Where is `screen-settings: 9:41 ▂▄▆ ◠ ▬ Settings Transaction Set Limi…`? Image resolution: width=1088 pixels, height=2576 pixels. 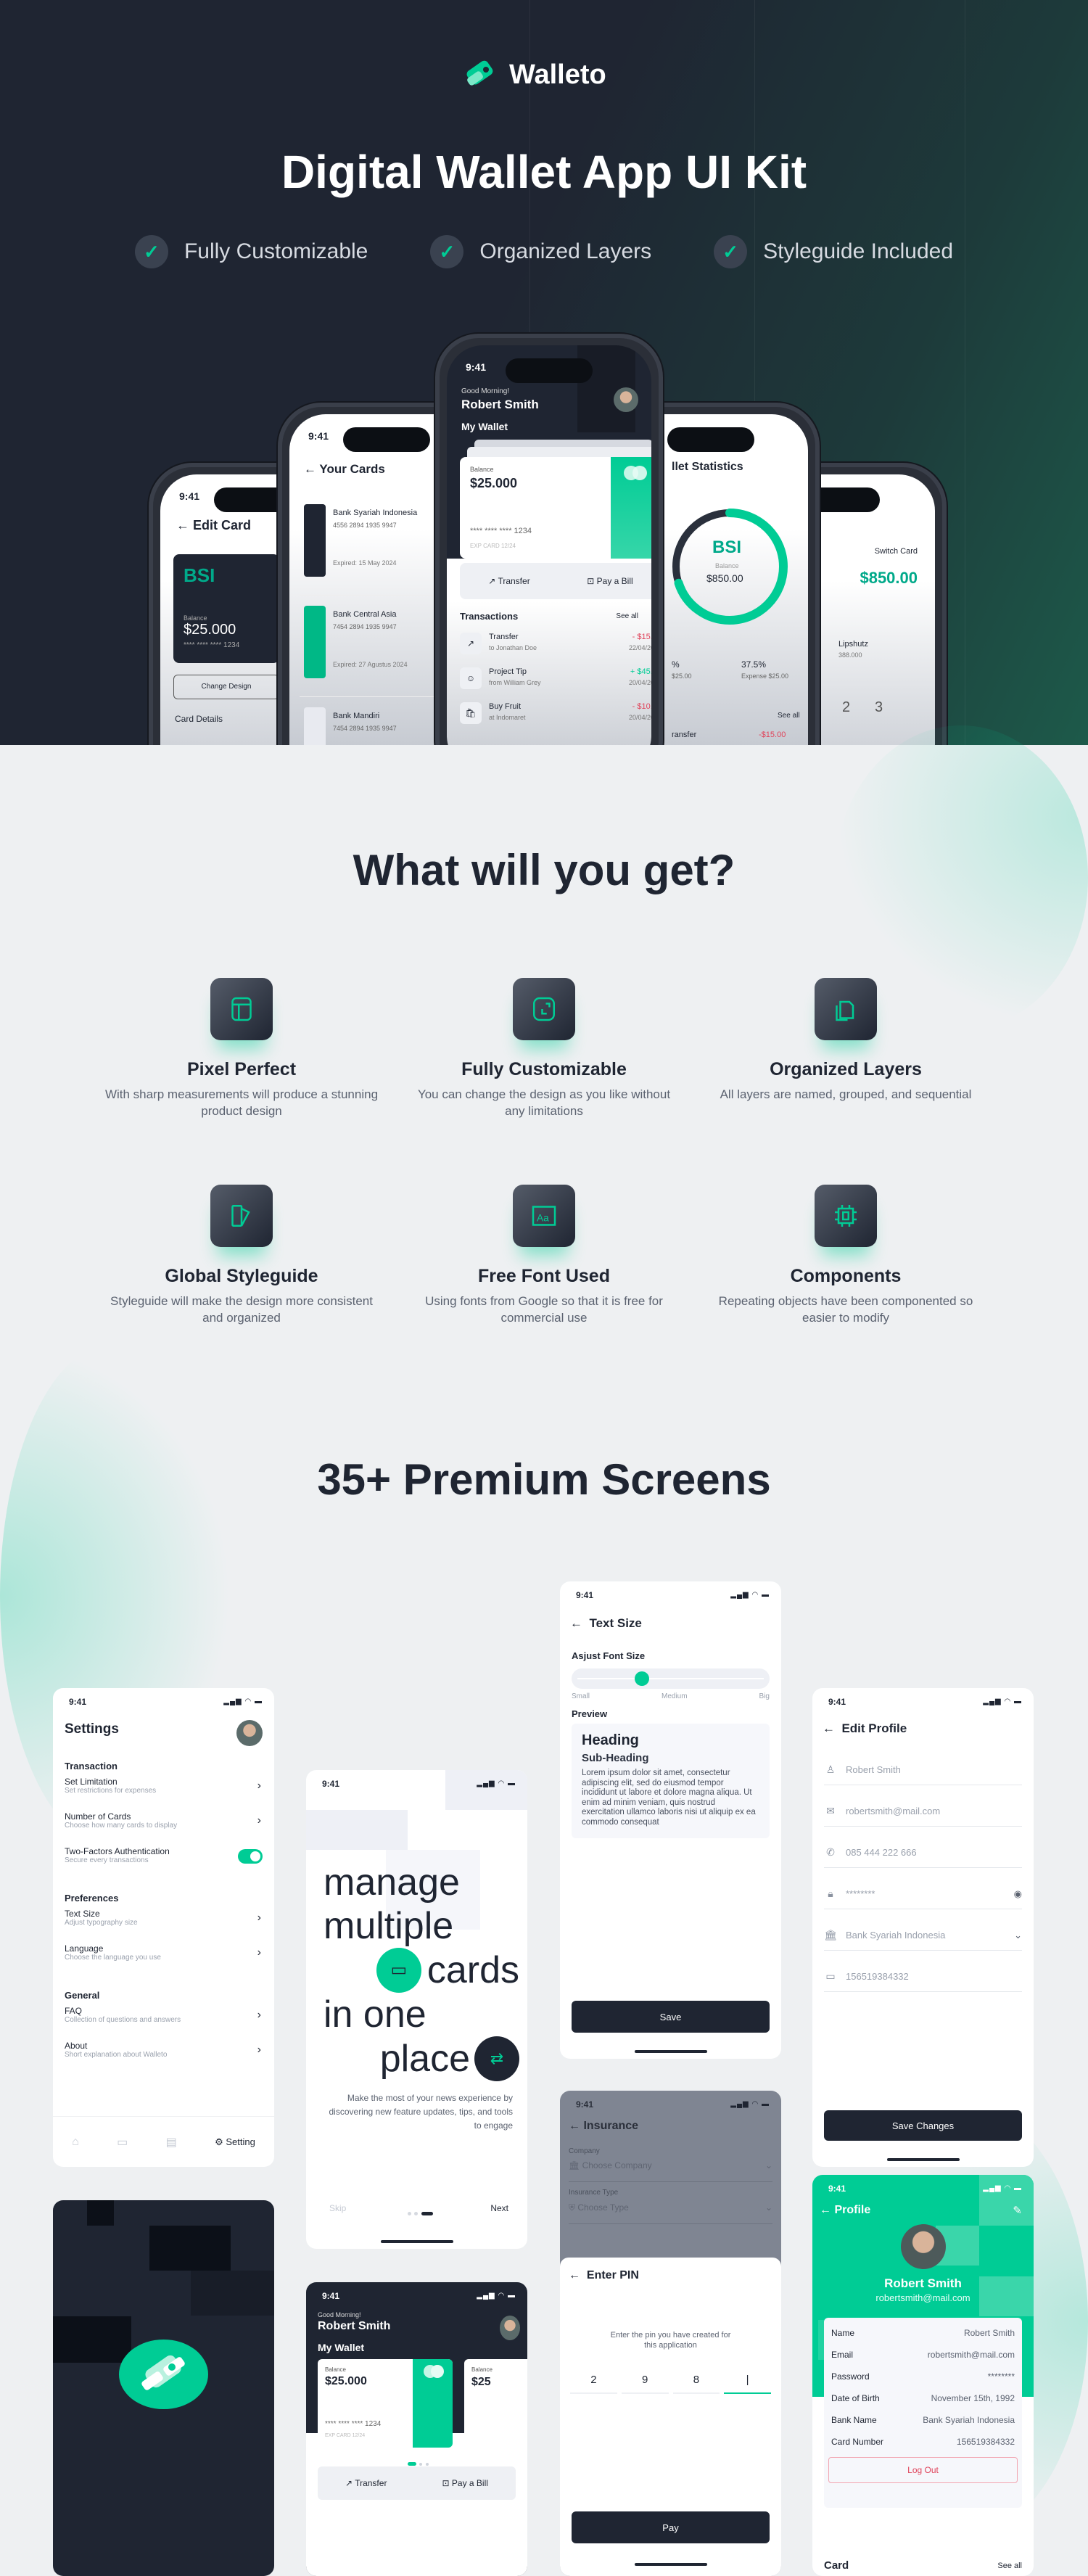
screen-settings: 9:41 ▂▄▆ ◠ ▬ Settings Transaction Set Limi… is located at coordinates (163, 1927).